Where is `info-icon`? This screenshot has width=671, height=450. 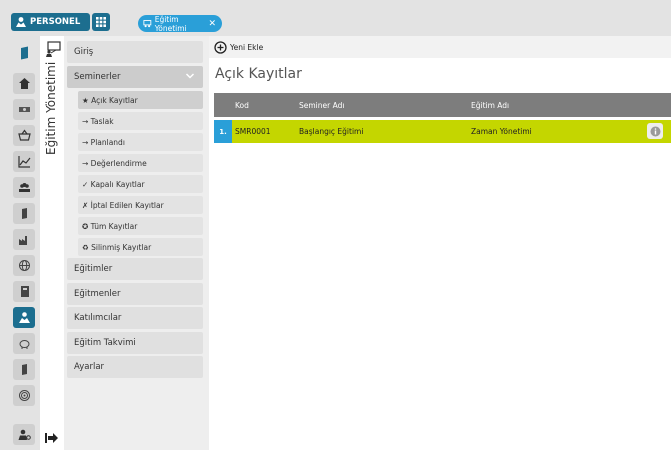
info-icon is located at coordinates (655, 131).